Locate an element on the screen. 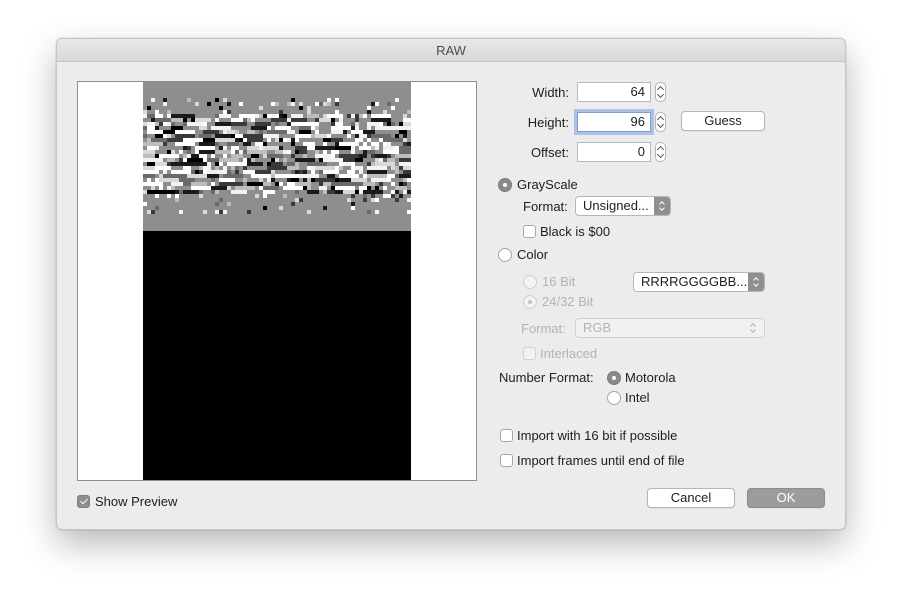 The image size is (900, 602). title-bar: RAW is located at coordinates (451, 50).